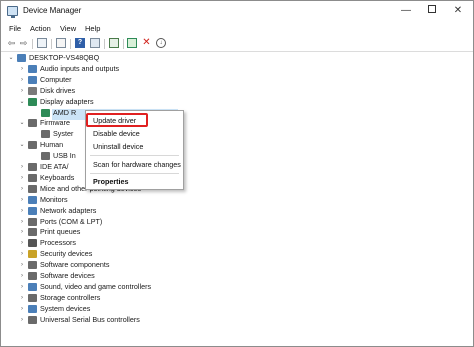  I want to click on tree-node-label: Firmware, so click(55, 123).